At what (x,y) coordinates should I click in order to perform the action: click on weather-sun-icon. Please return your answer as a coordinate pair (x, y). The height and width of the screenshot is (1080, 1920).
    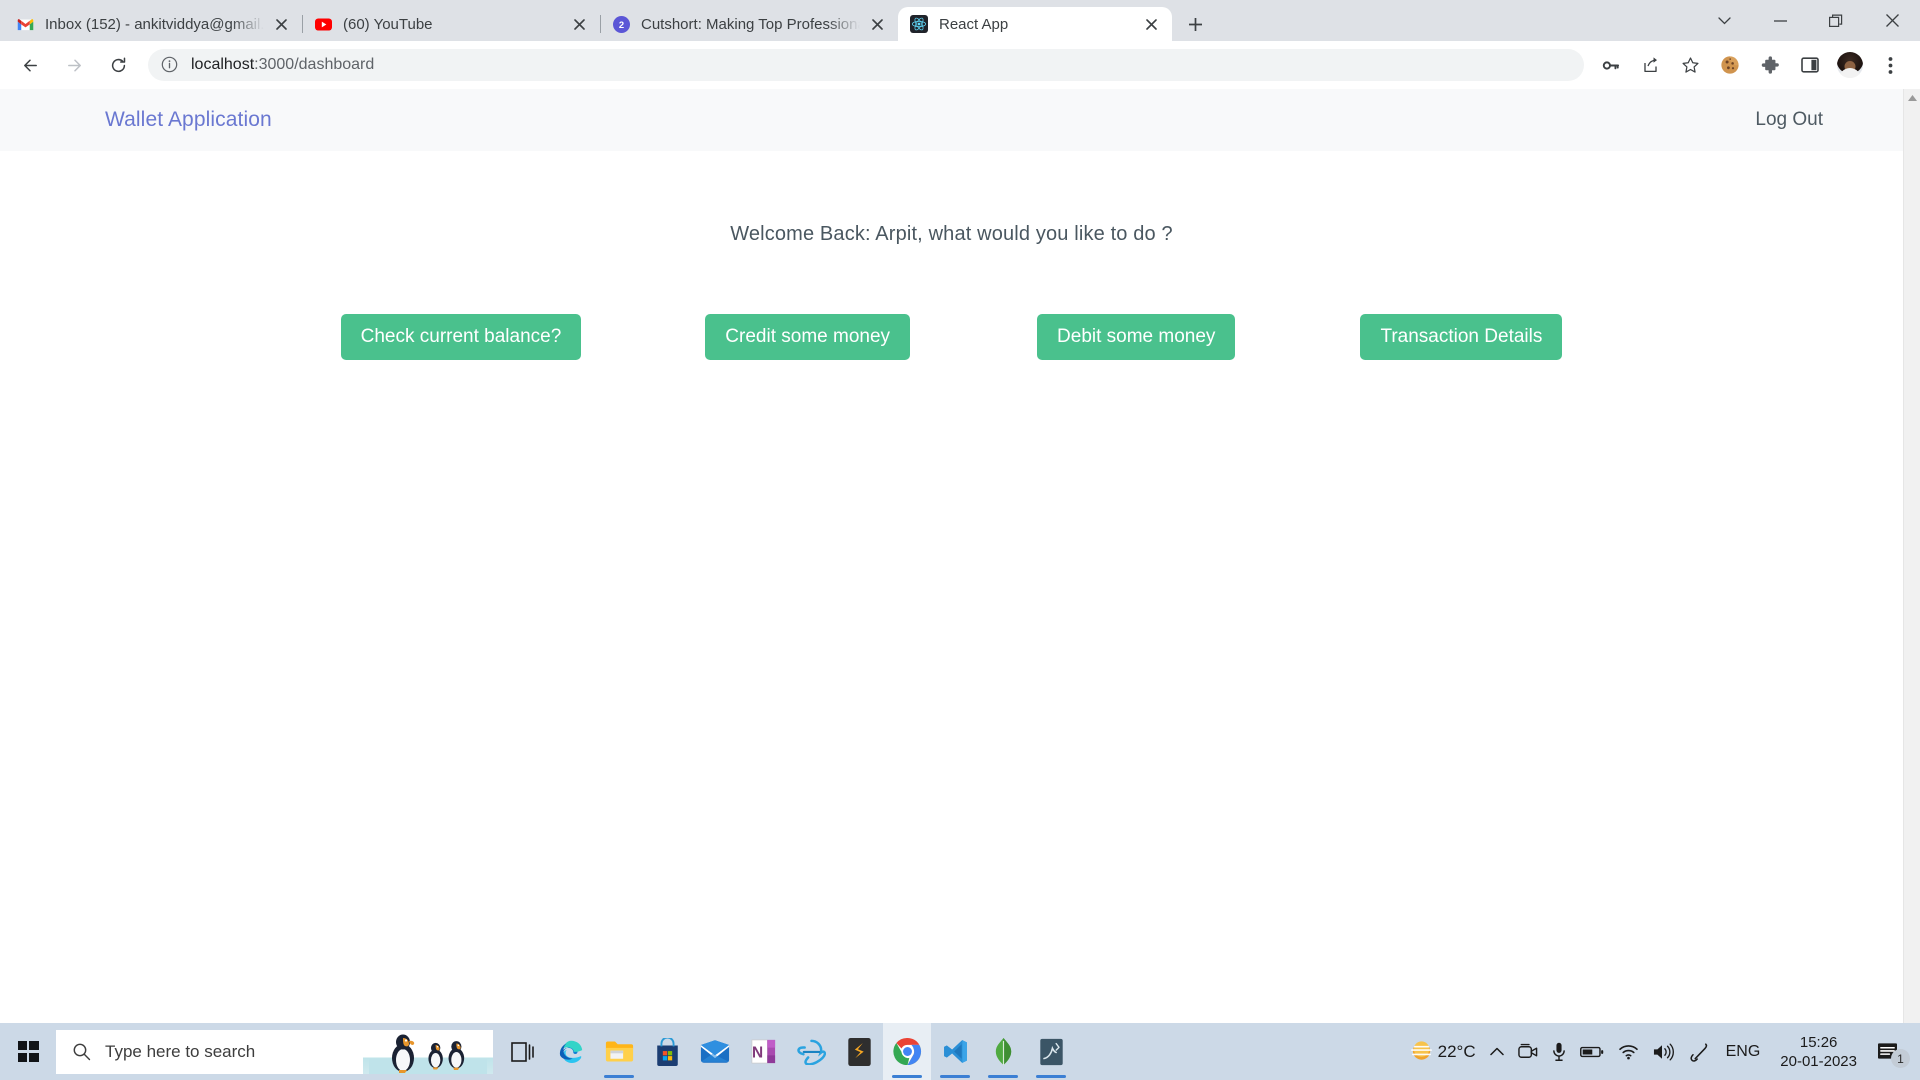
    Looking at the image, I should click on (1421, 1050).